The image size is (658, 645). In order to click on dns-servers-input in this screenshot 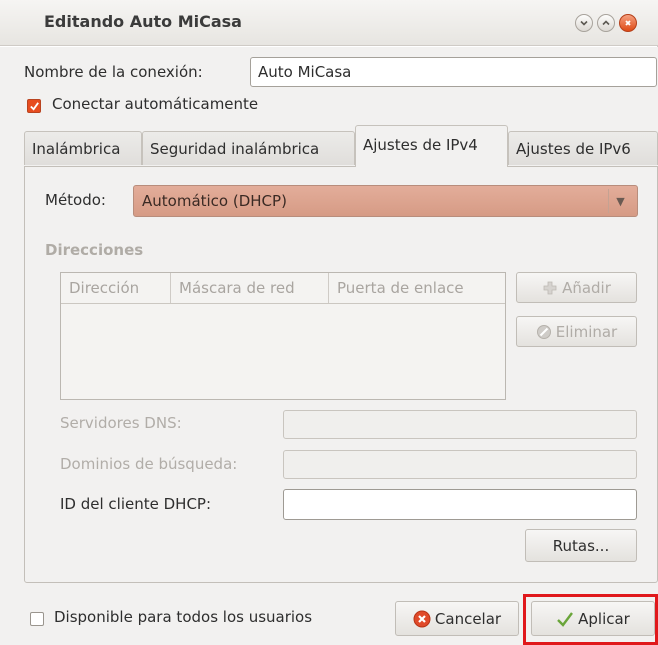, I will do `click(460, 424)`.